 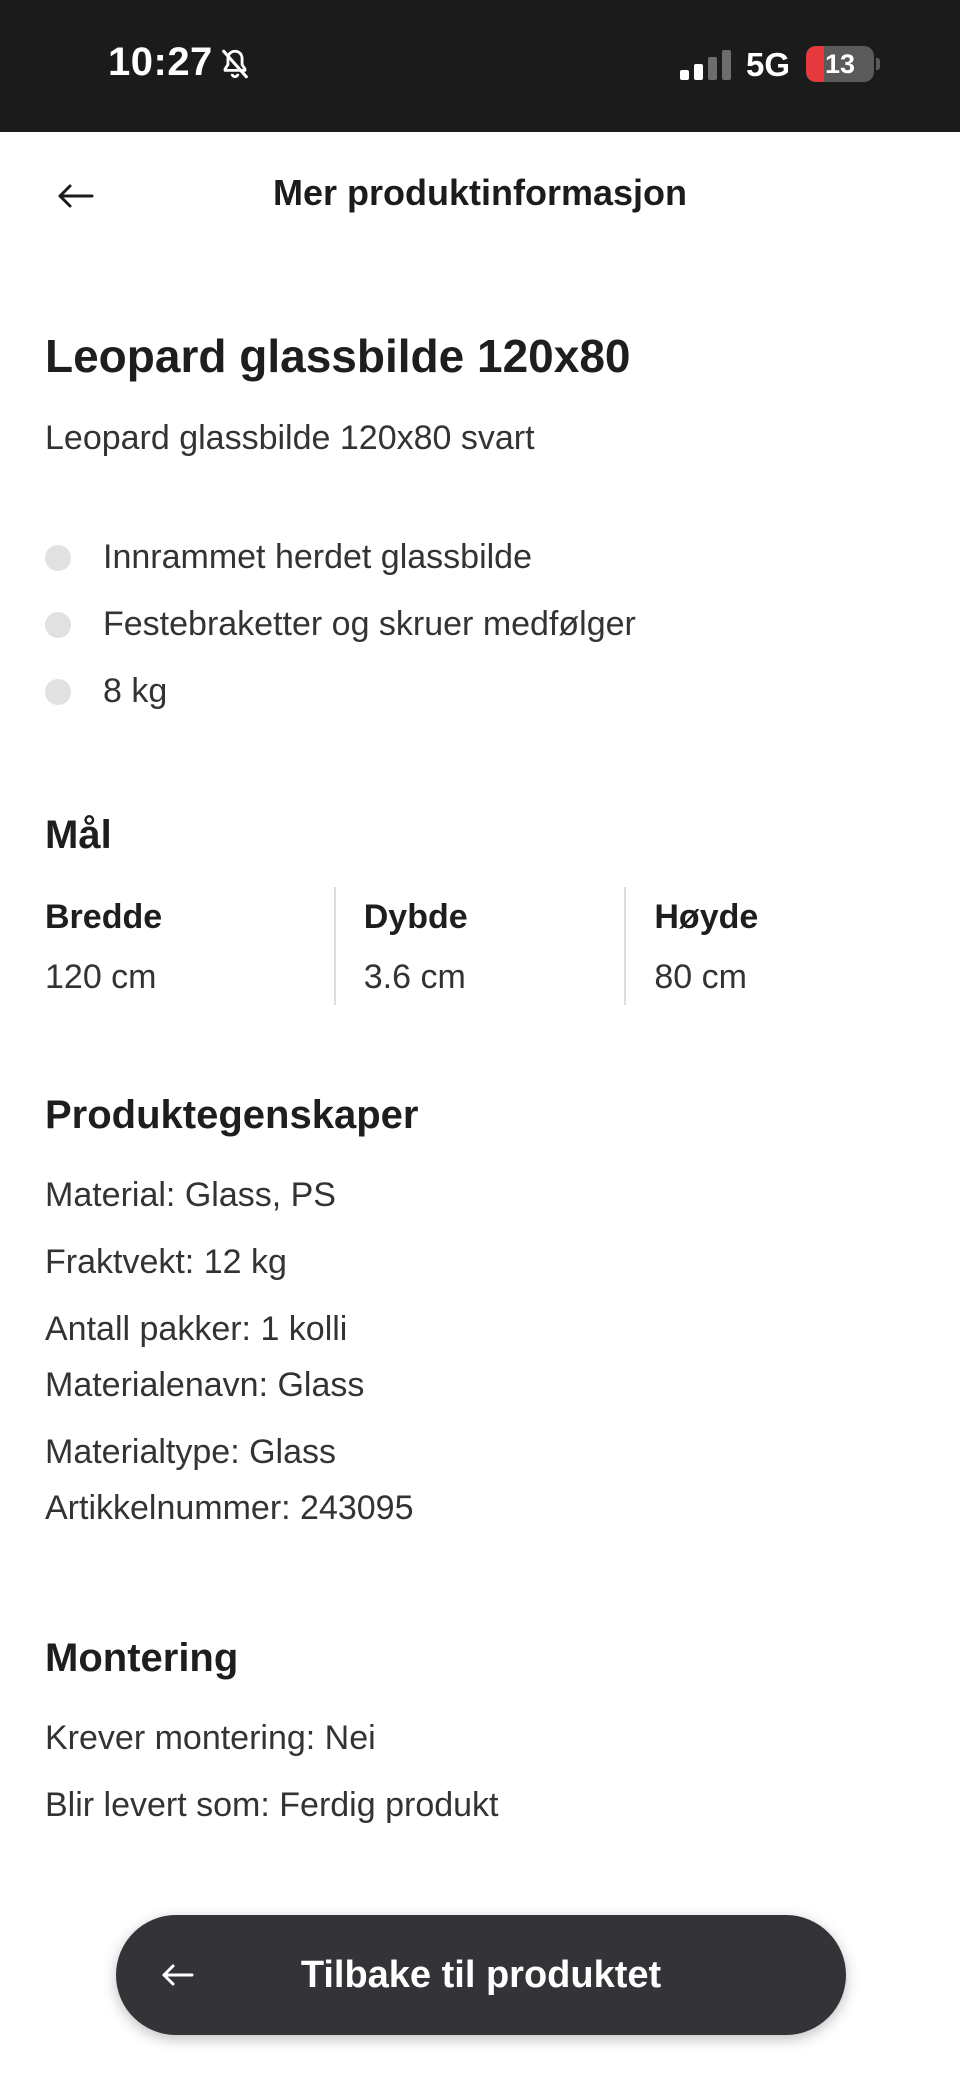 What do you see at coordinates (78, 835) in the screenshot?
I see `dimensions-title: Mål` at bounding box center [78, 835].